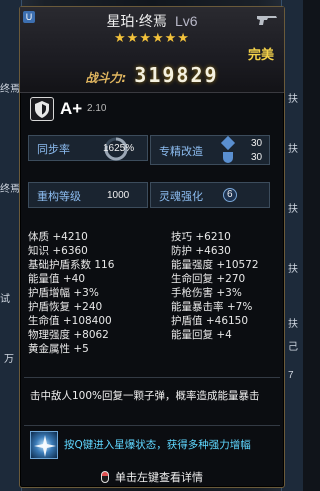 This screenshot has height=491, width=320. Describe the element at coordinates (228, 157) in the screenshot. I see `shield-small-icon` at that location.